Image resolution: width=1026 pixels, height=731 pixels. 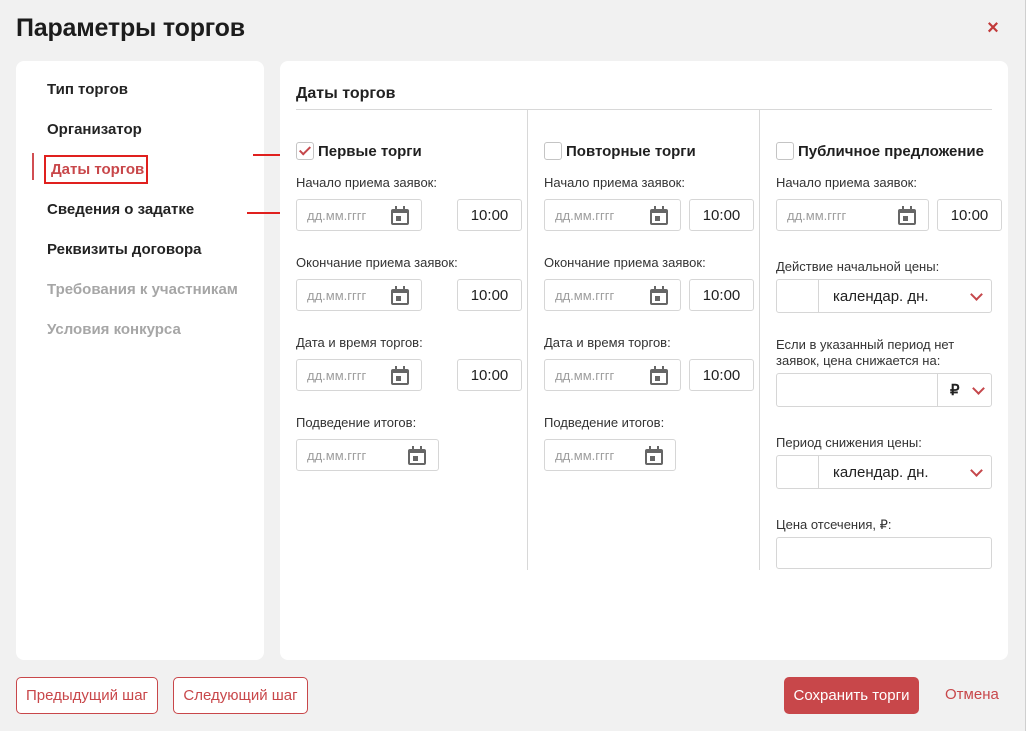 I want to click on checkmark-icon, so click(x=305, y=149).